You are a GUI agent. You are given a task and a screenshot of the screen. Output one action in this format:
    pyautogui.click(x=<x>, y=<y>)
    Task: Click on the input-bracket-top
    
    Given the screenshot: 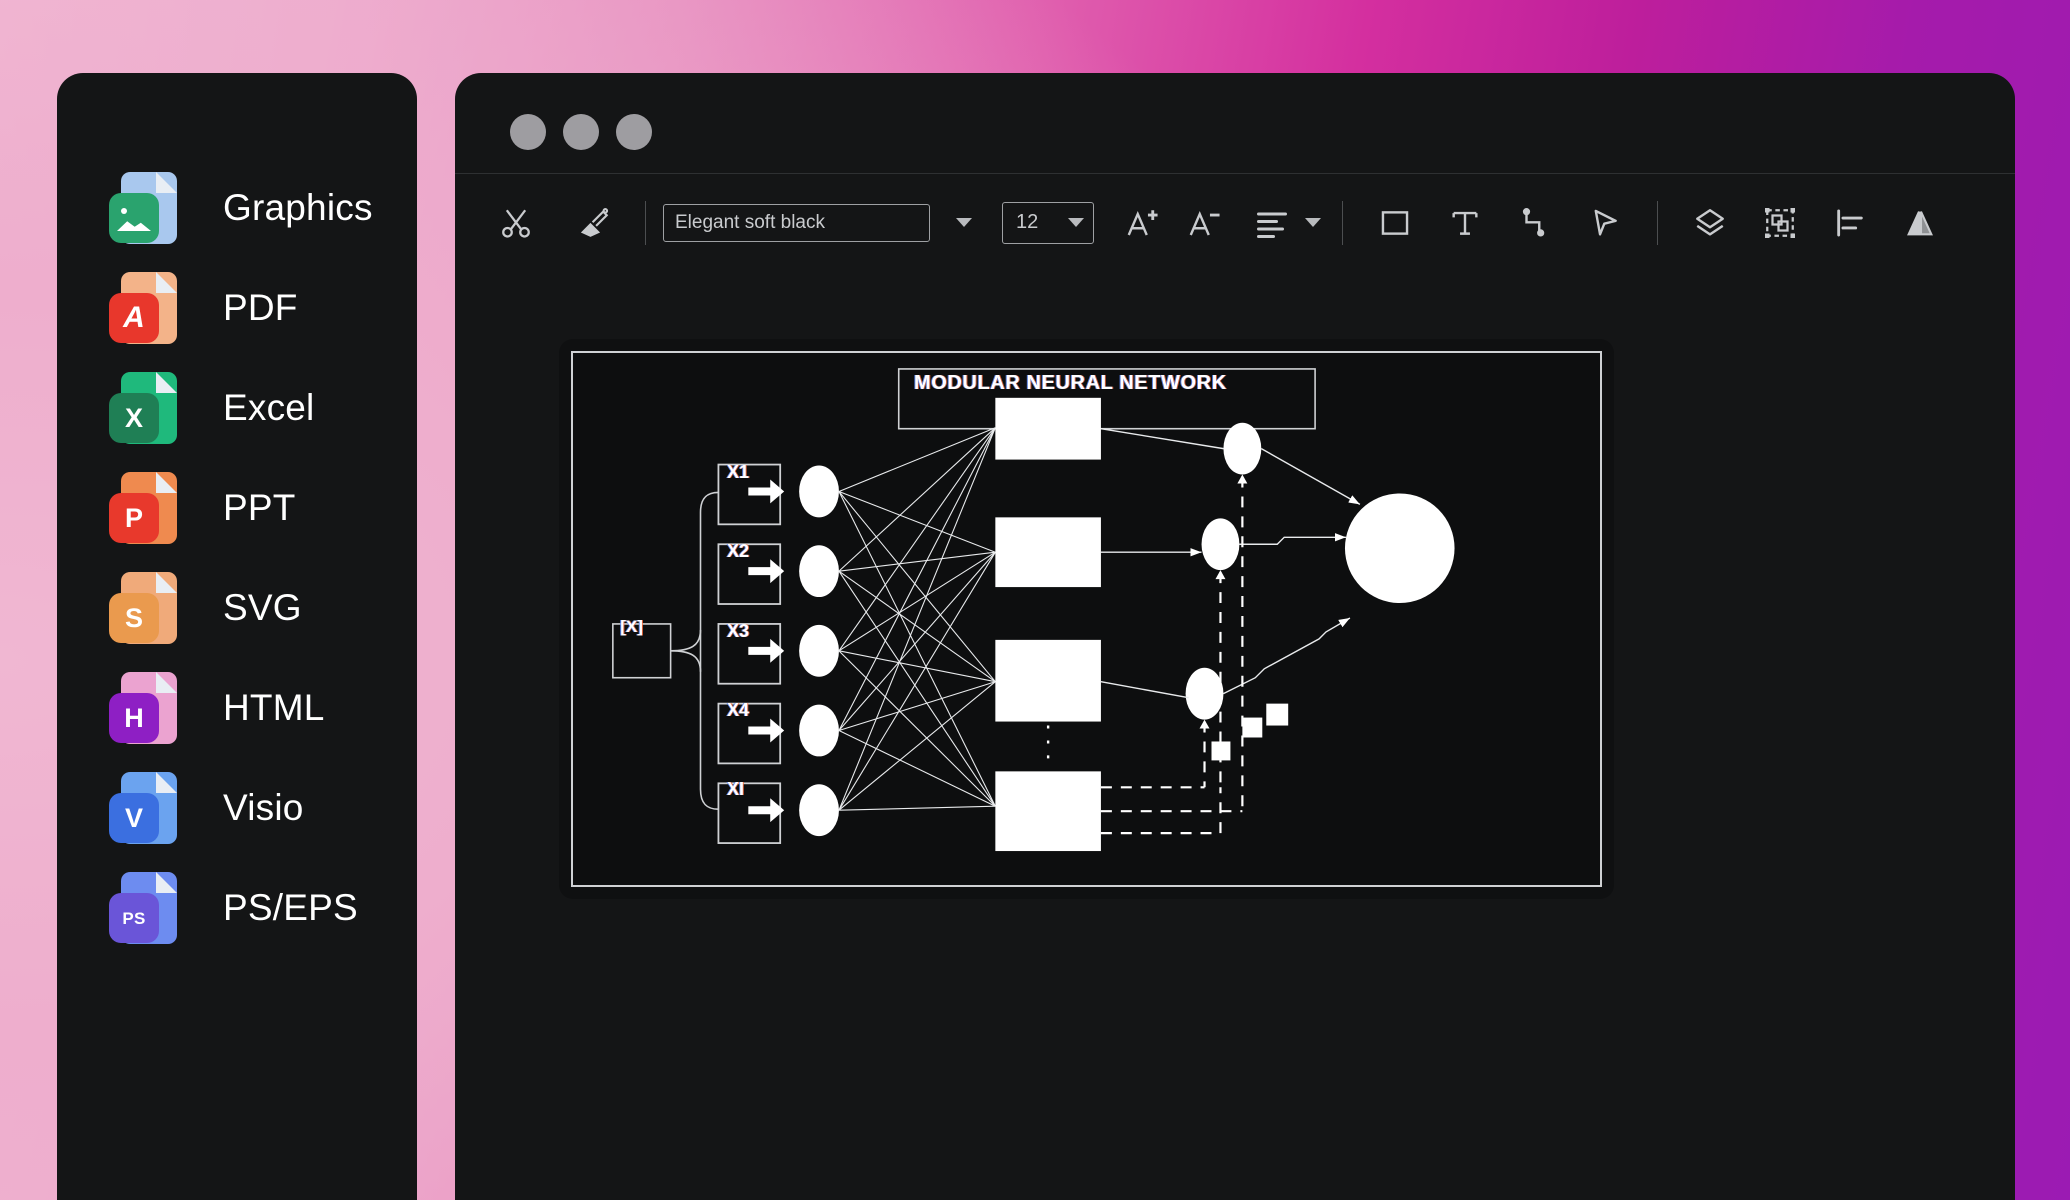 What is the action you would take?
    pyautogui.click(x=694, y=571)
    